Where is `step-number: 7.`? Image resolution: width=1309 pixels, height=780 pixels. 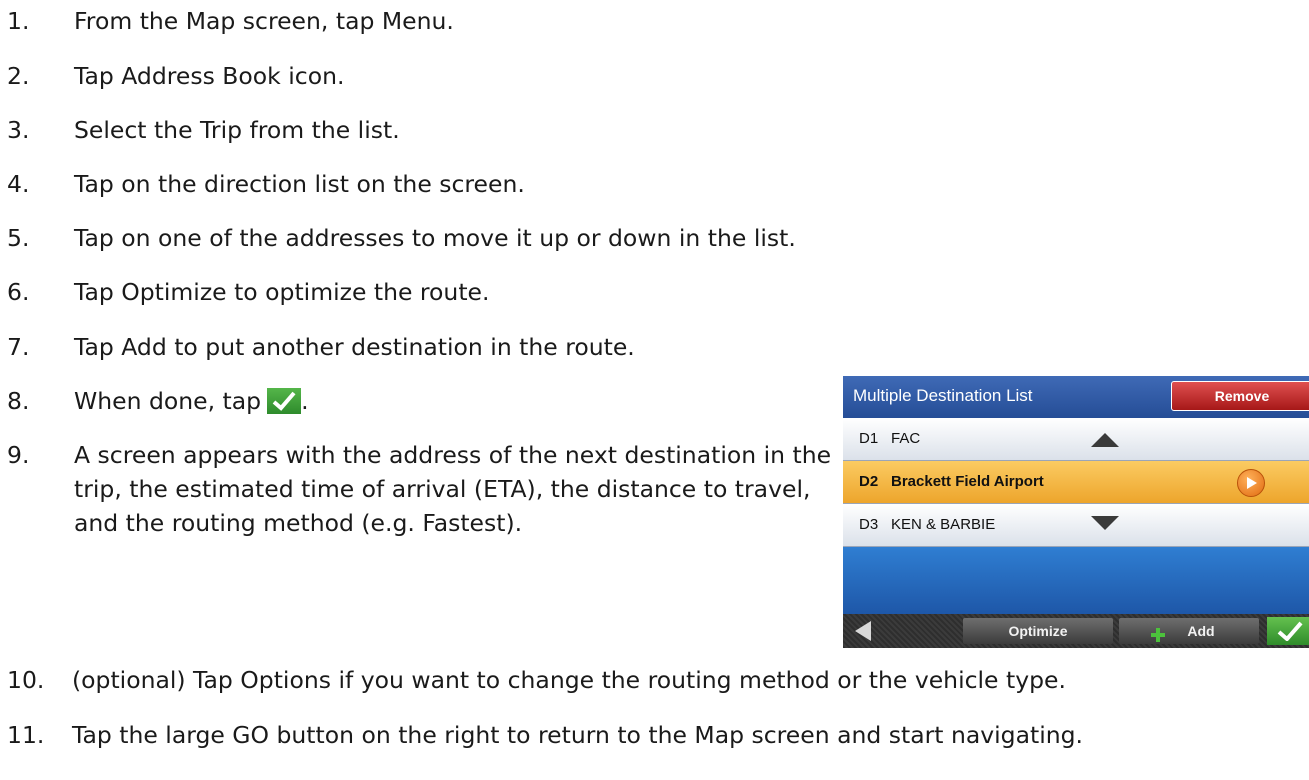 step-number: 7. is located at coordinates (18, 347).